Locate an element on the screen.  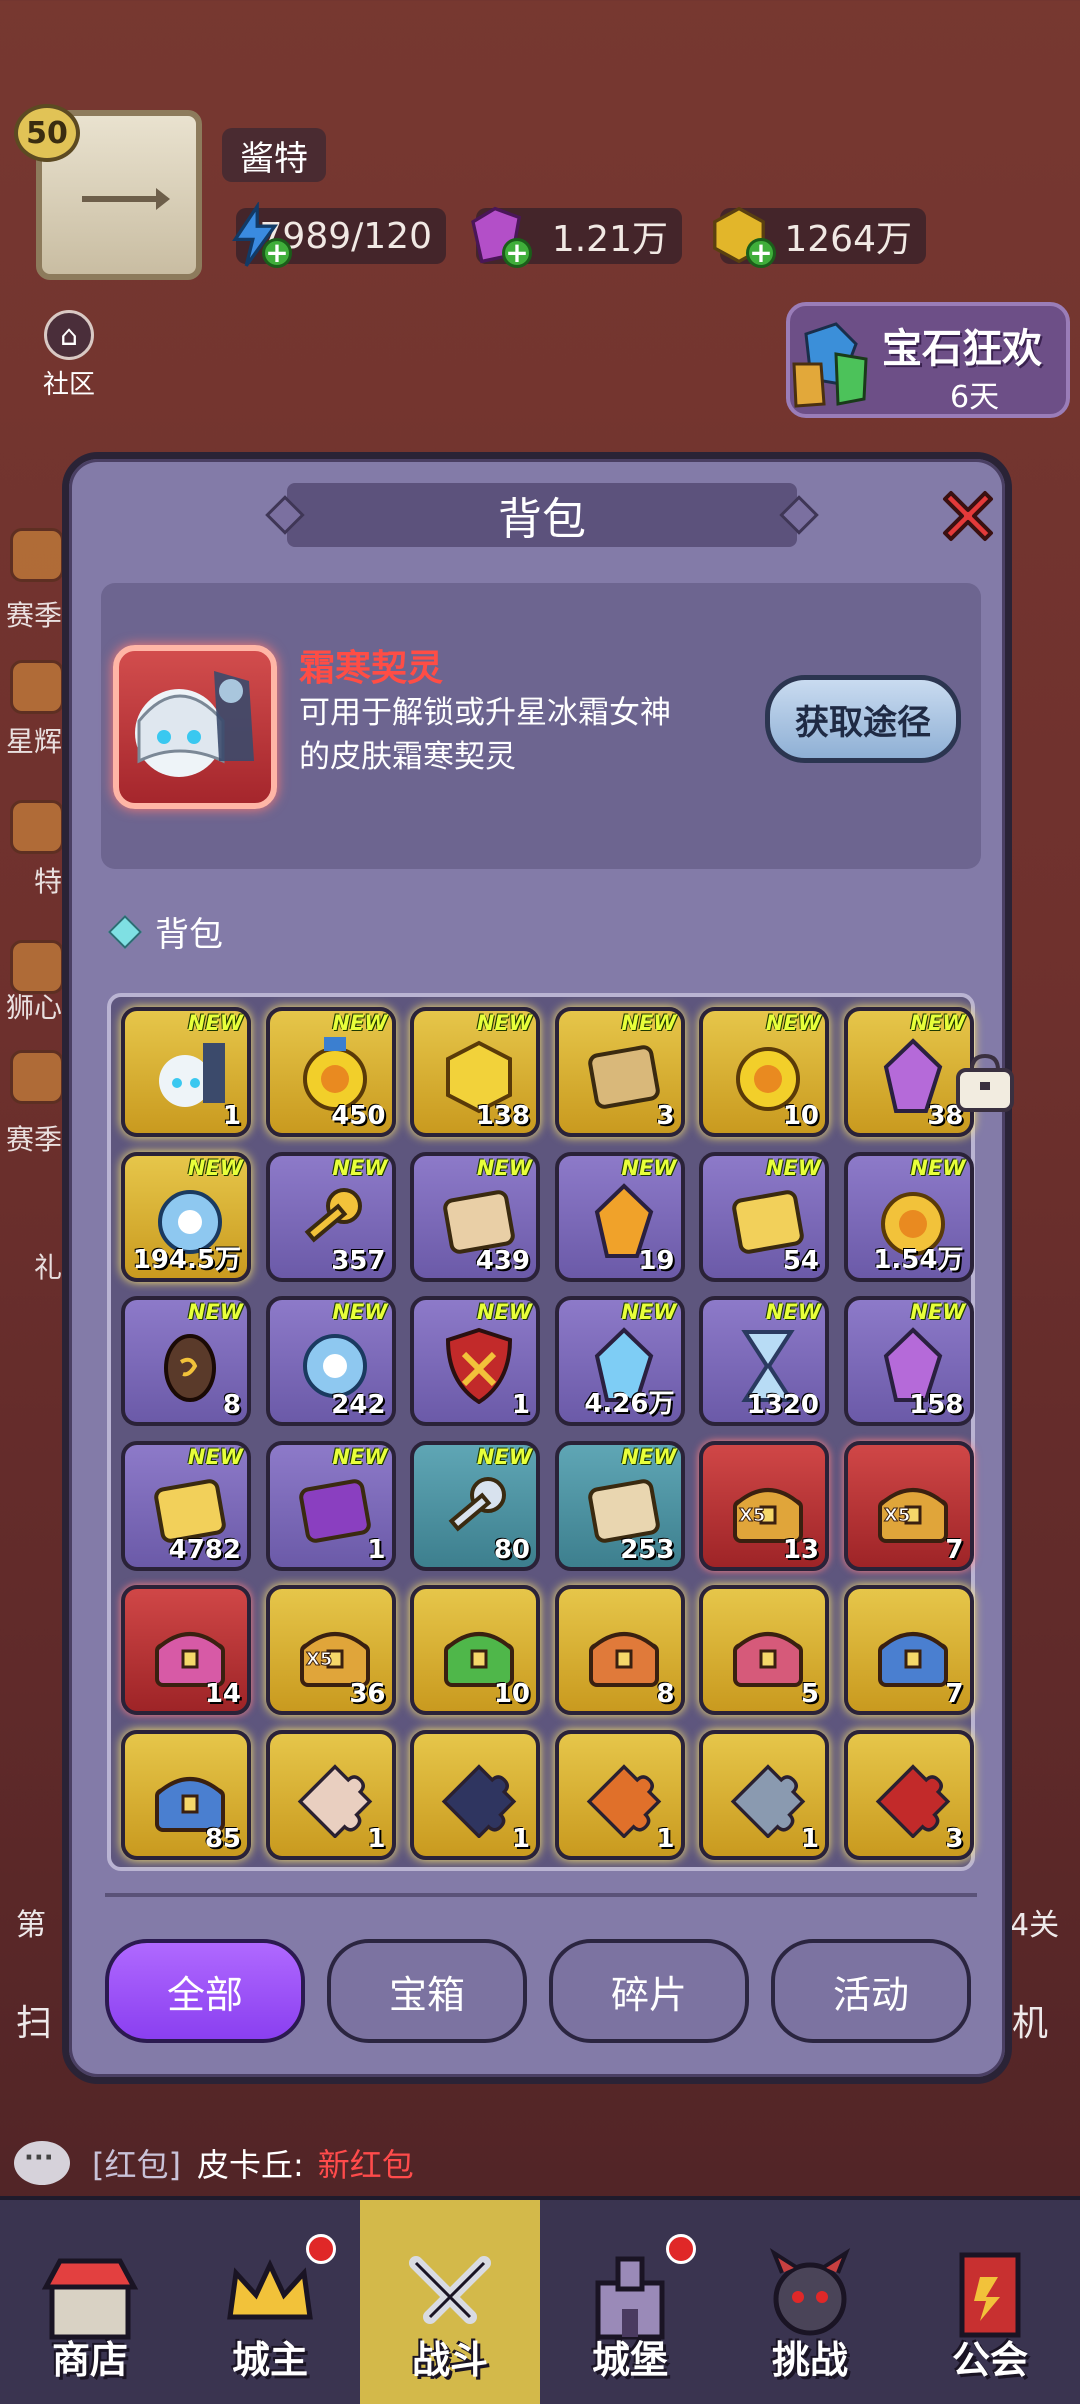
side-label-special: 特 is located at coordinates (48, 881).